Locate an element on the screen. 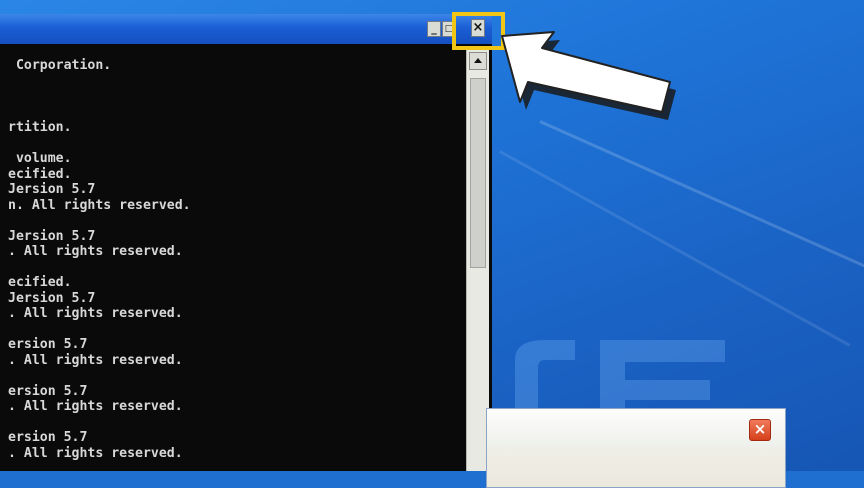  console-line: n. All rights reserved. is located at coordinates (99, 205).